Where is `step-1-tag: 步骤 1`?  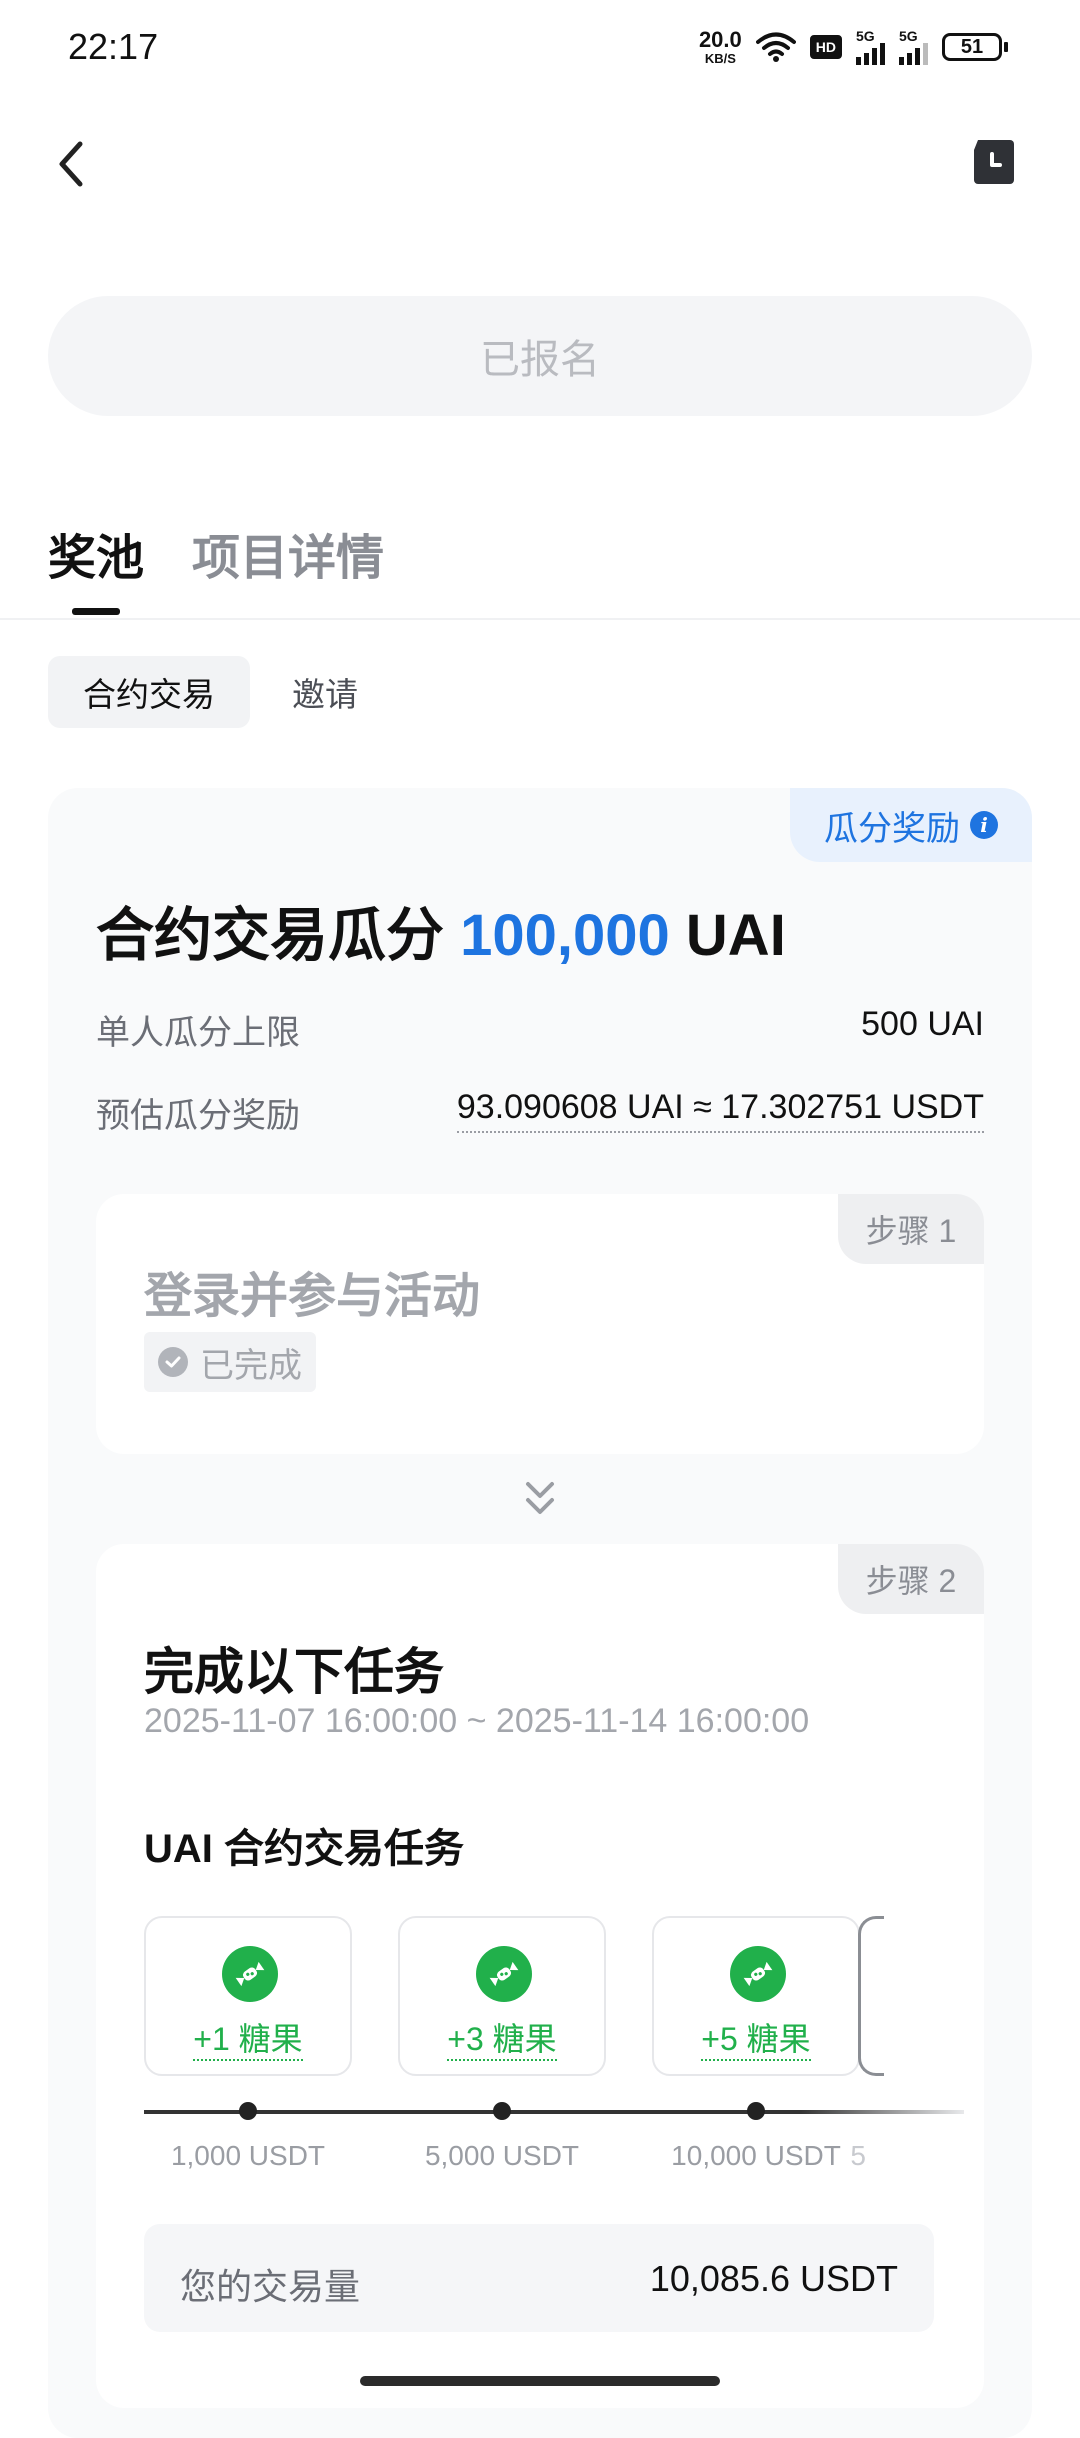 step-1-tag: 步骤 1 is located at coordinates (911, 1229).